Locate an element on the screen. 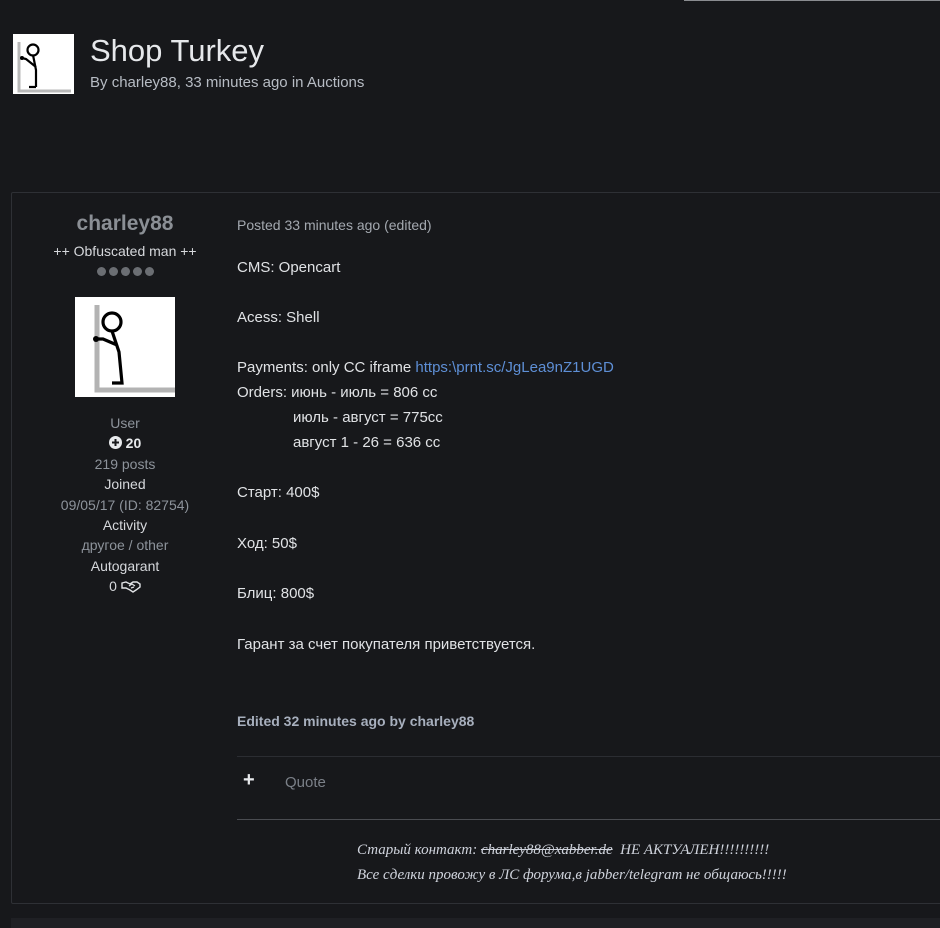 The width and height of the screenshot is (940, 928). joined-label: Joined is located at coordinates (125, 484).